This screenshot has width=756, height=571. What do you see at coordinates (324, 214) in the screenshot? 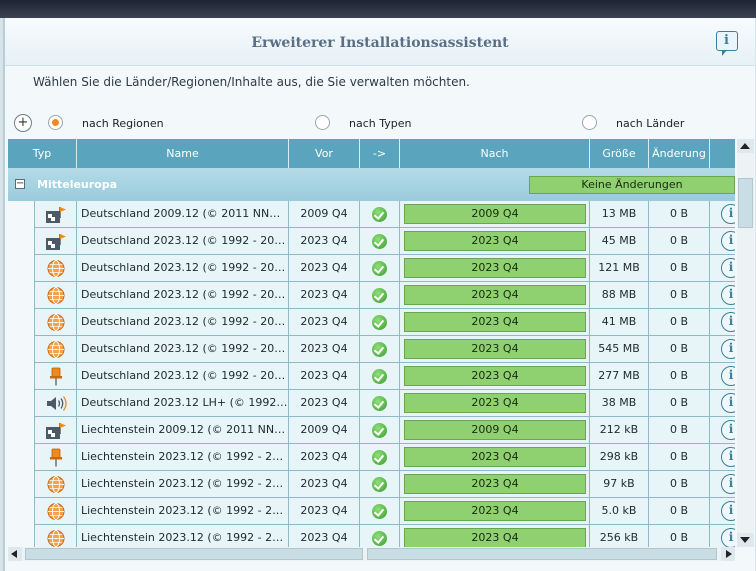
I see `row-version-before: 2009 Q4` at bounding box center [324, 214].